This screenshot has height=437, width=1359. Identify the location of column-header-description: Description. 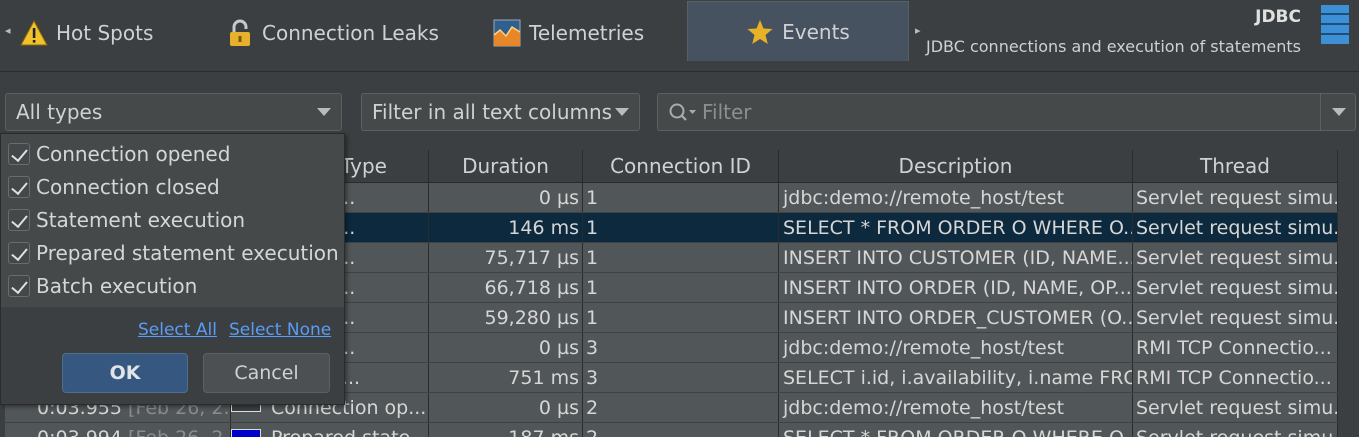
(956, 166).